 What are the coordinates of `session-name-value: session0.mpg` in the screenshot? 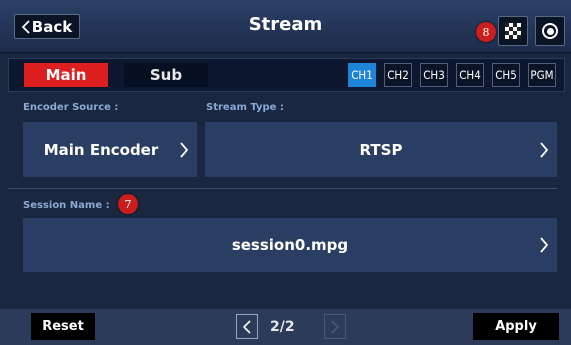 It's located at (290, 245).